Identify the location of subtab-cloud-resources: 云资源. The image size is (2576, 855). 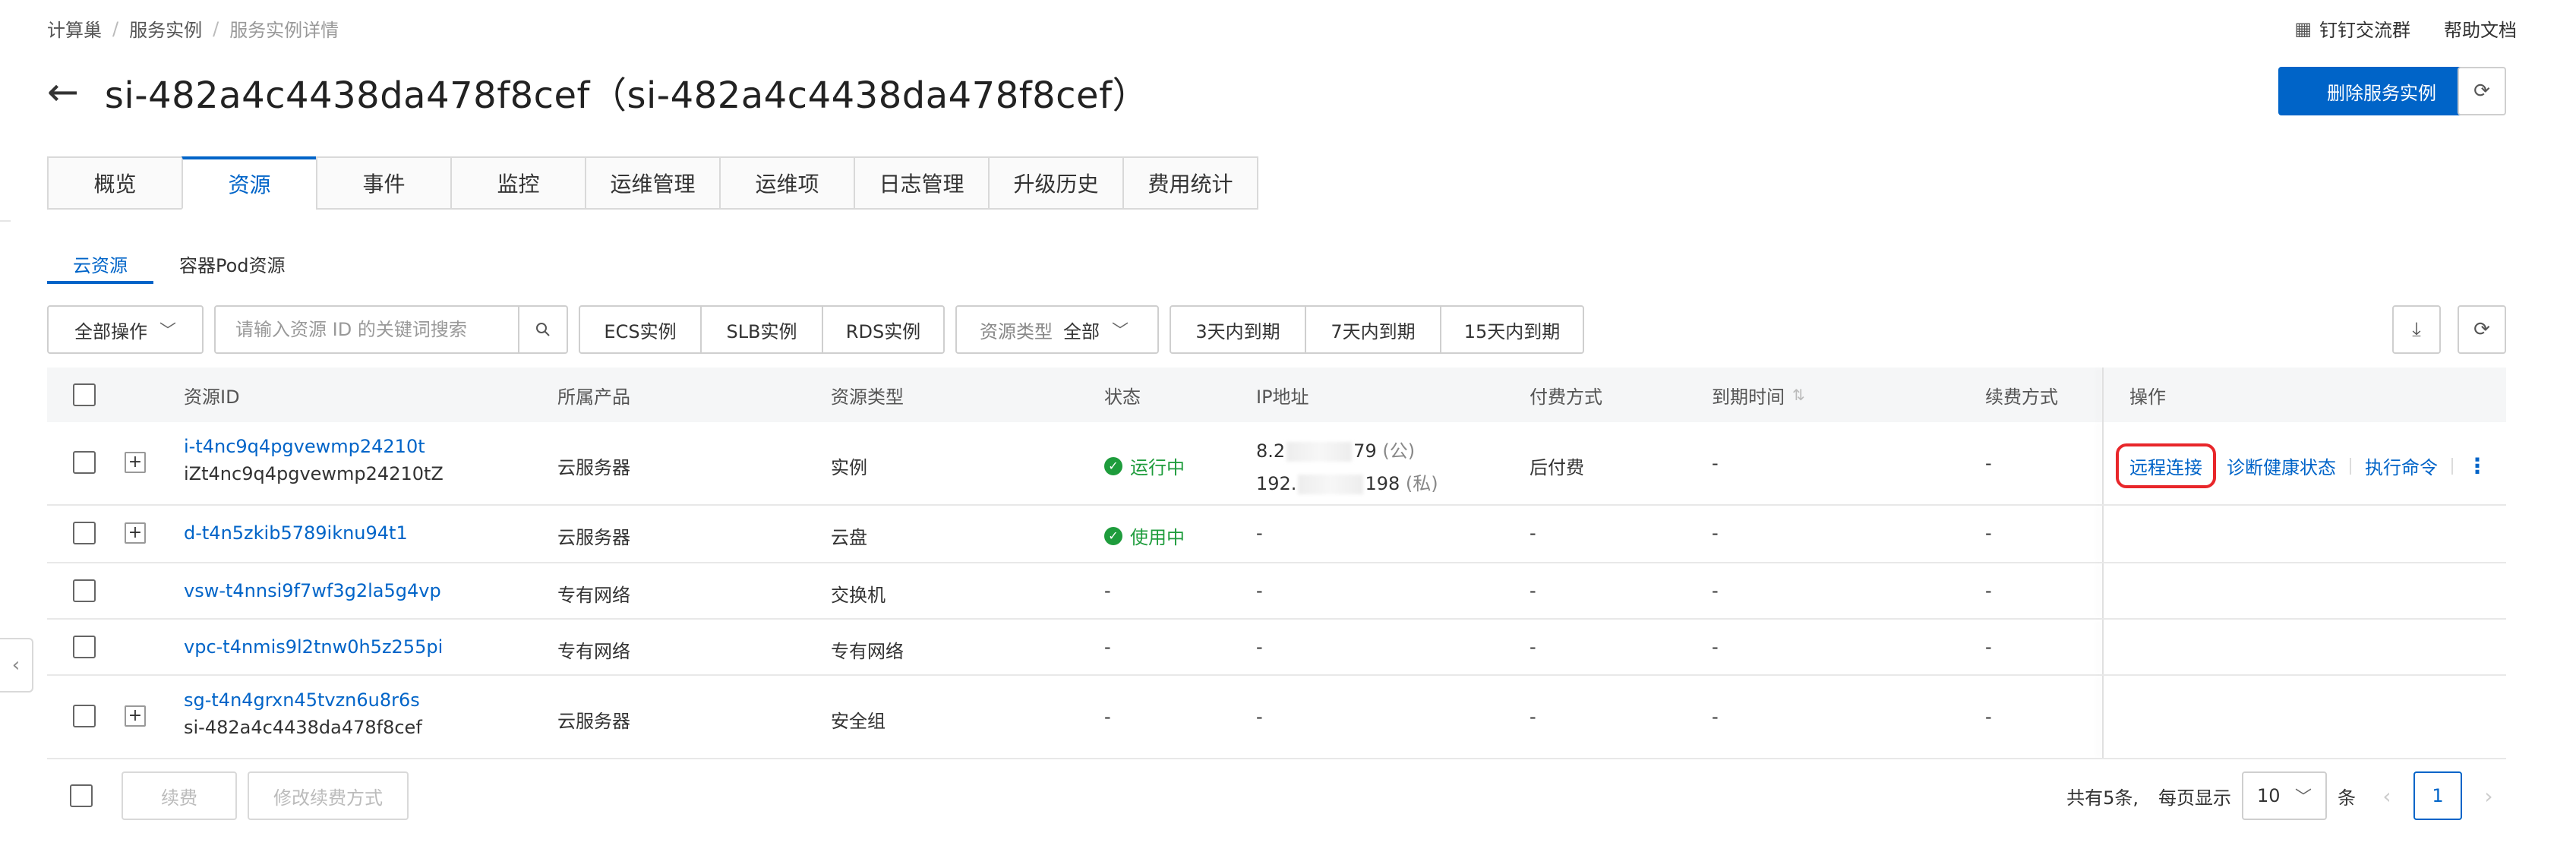
(100, 263).